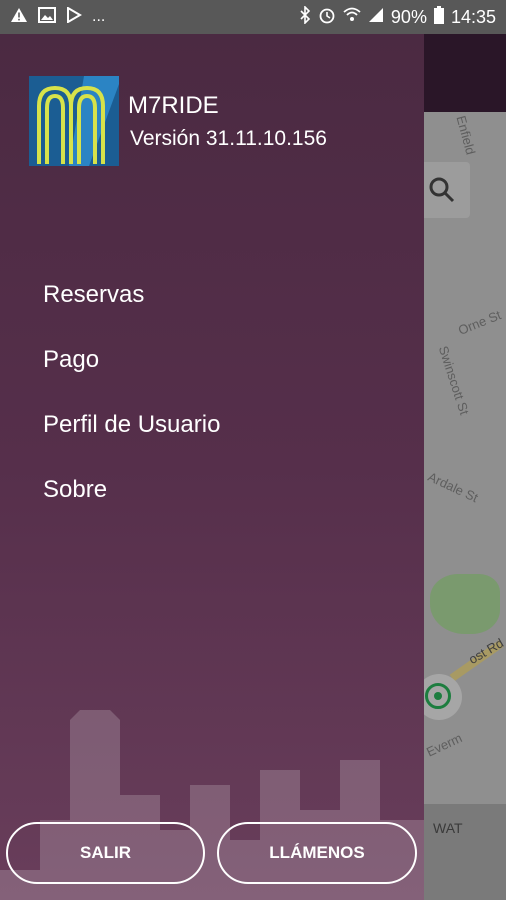  Describe the element at coordinates (131, 440) in the screenshot. I see `menu-item-perfil: Perfil de Usuario` at that location.